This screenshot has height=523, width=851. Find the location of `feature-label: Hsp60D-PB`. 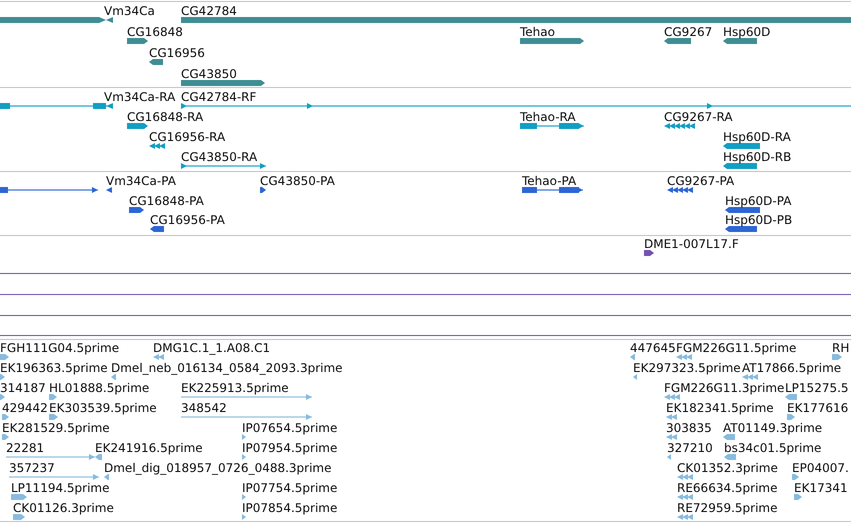

feature-label: Hsp60D-PB is located at coordinates (758, 220).